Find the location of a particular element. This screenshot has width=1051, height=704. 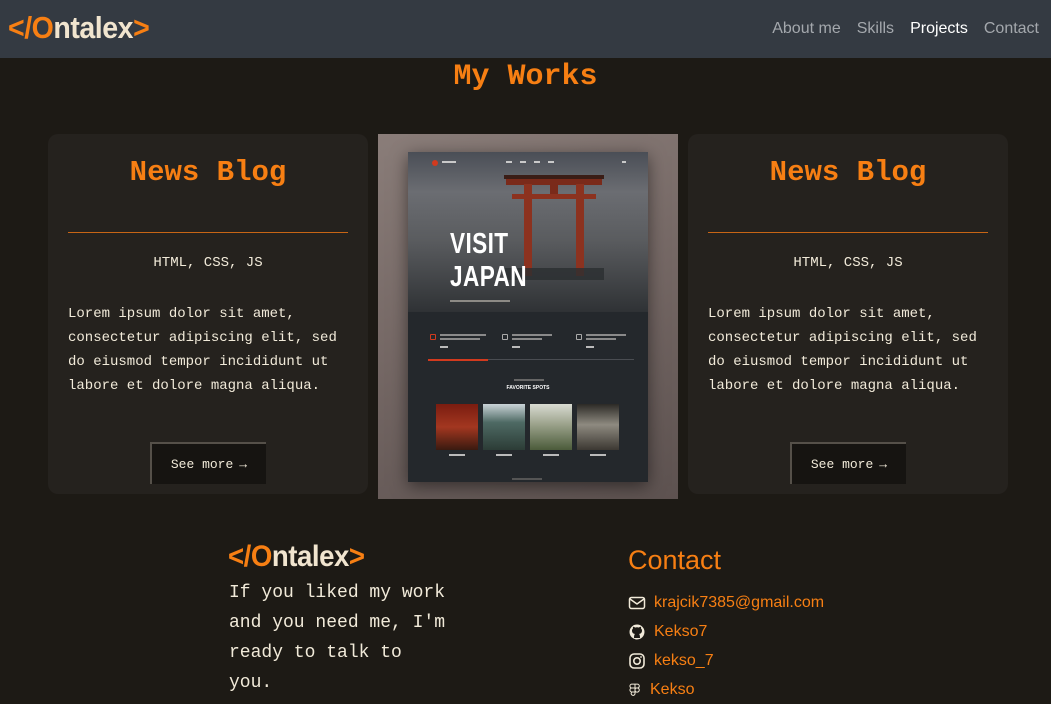

contact-item-instagram: kekso_7 is located at coordinates (671, 661).